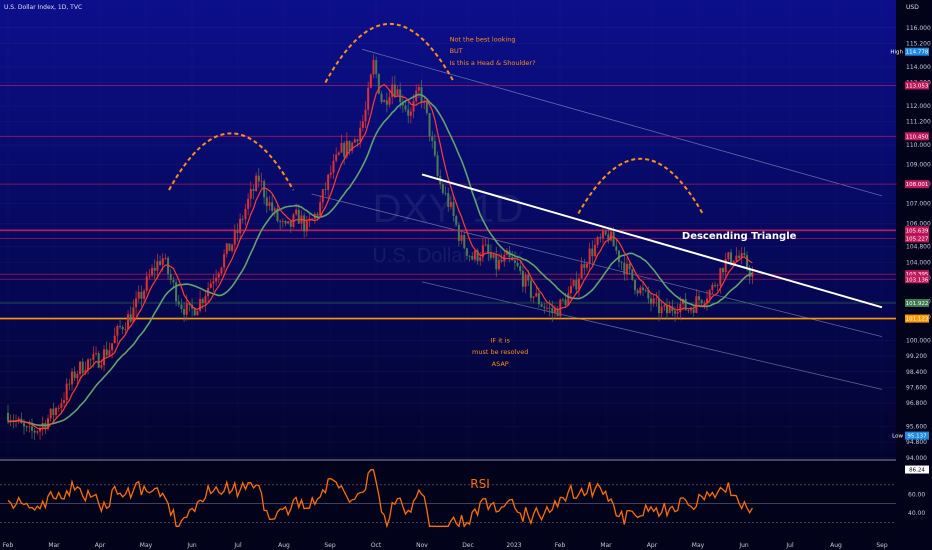 Image resolution: width=932 pixels, height=550 pixels. What do you see at coordinates (918, 262) in the screenshot?
I see `y-tick-label: 104.000` at bounding box center [918, 262].